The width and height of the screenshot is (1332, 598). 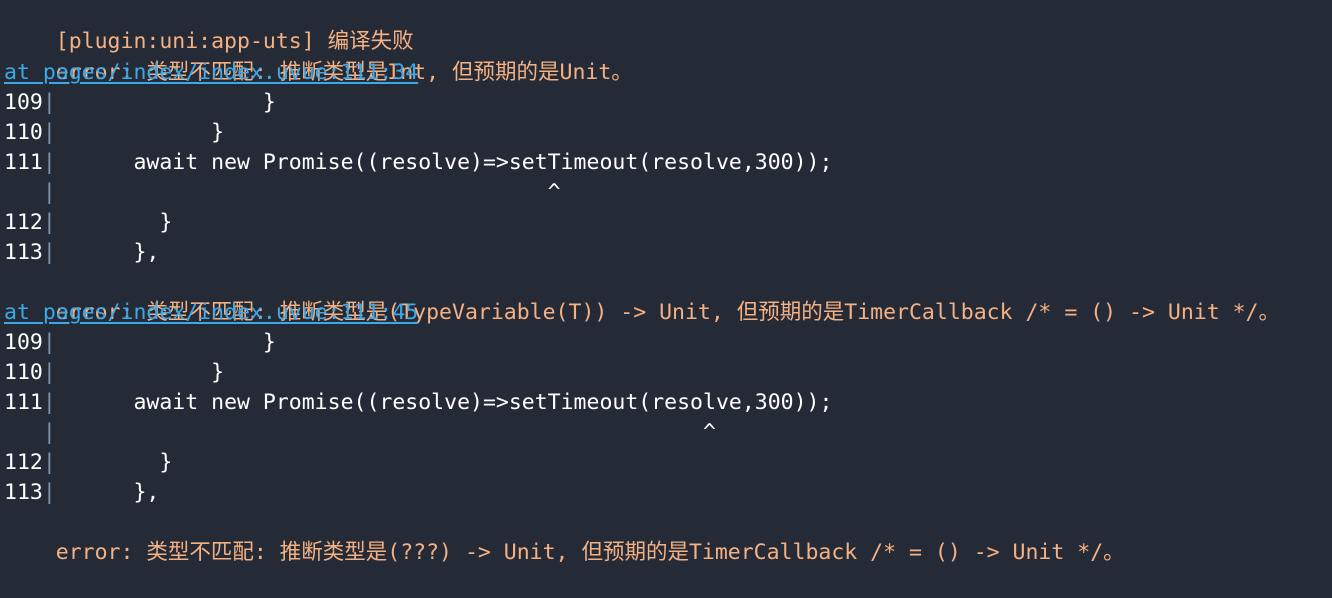 I want to click on error-location-row-1: at pages/index/index.uvue:111:34, so click(x=666, y=73).